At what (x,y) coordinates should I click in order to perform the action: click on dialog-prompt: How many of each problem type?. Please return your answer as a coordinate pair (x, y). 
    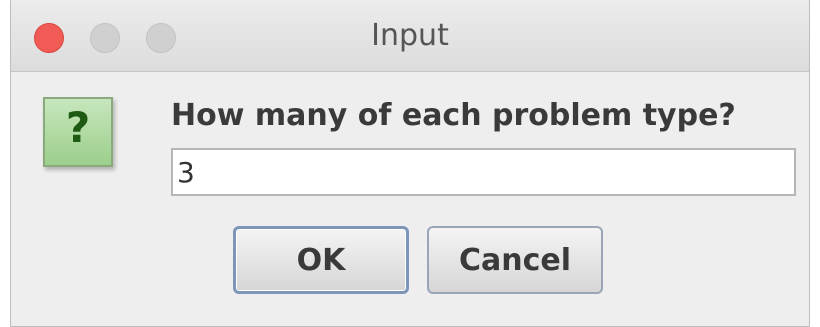
    Looking at the image, I should click on (453, 115).